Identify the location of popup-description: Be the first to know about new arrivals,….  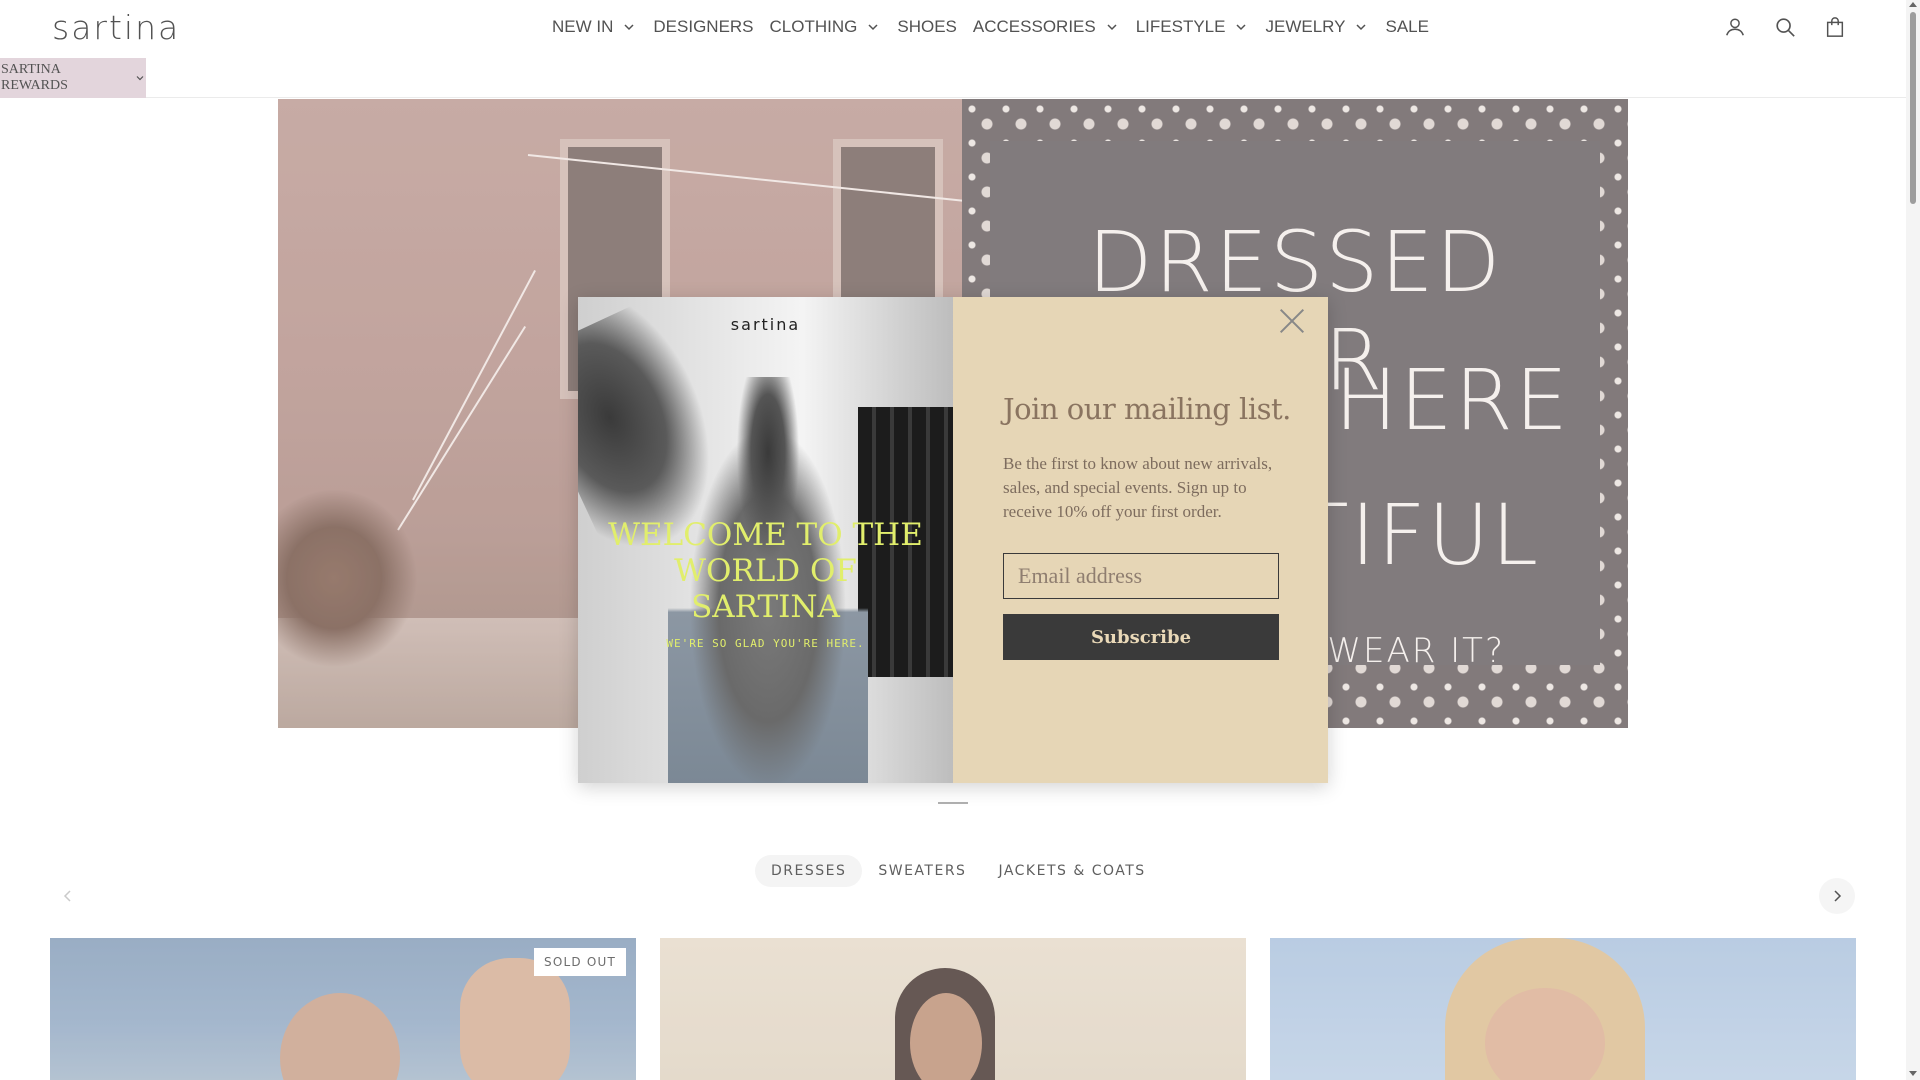
(1138, 487).